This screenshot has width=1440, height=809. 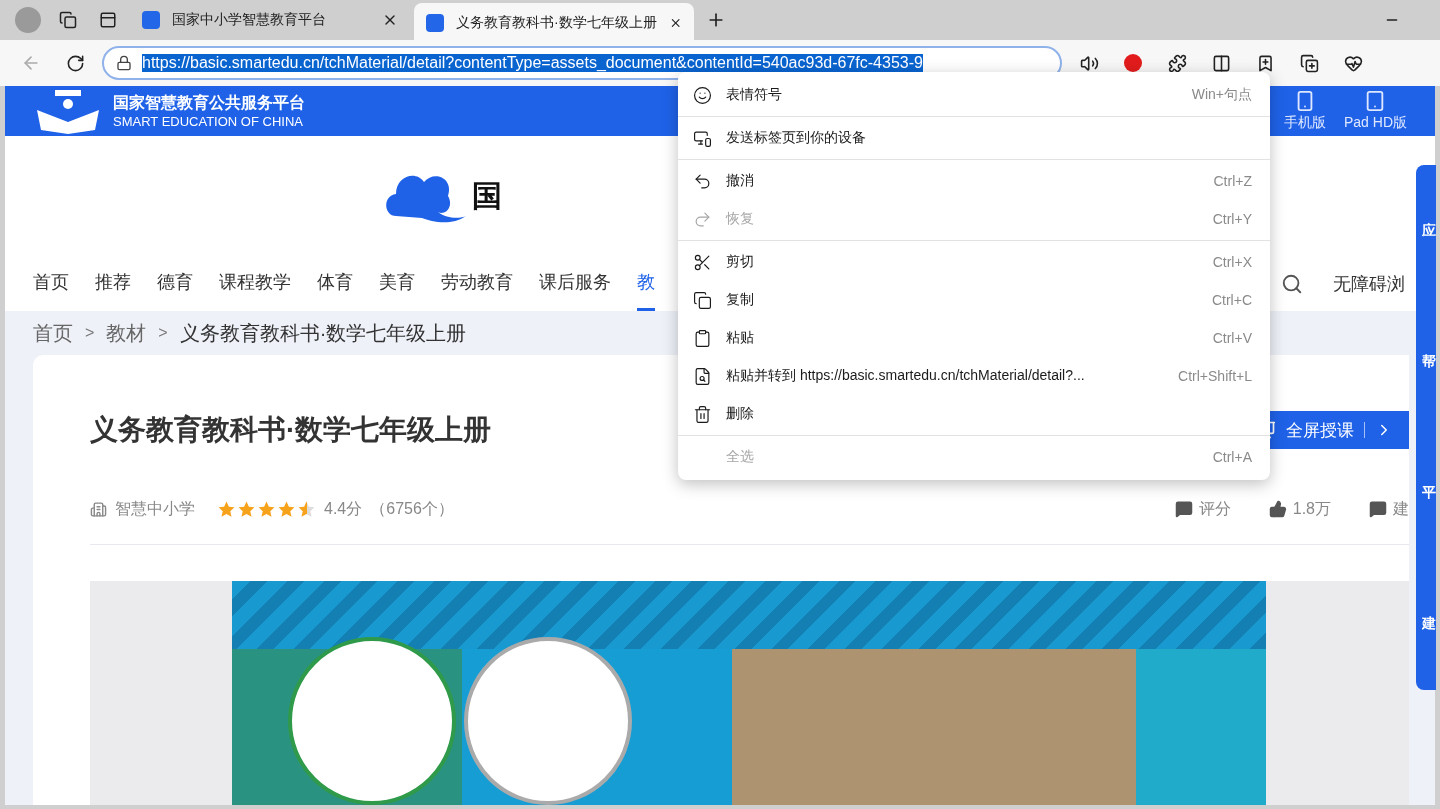 I want to click on lock-icon, so click(x=124, y=63).